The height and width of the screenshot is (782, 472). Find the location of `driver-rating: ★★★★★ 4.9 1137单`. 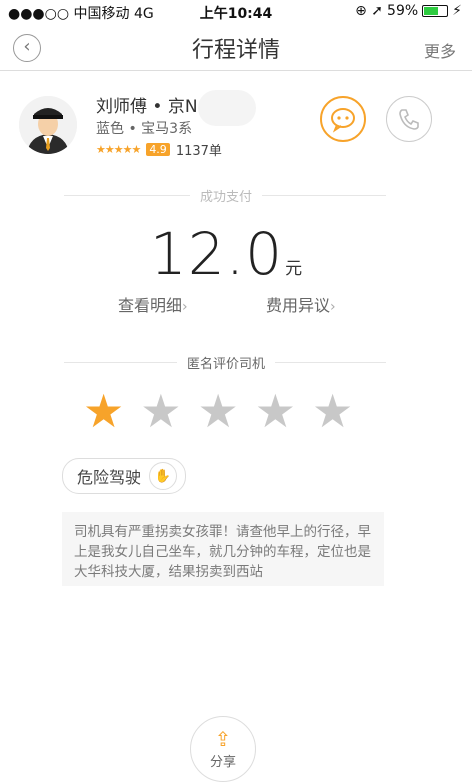

driver-rating: ★★★★★ 4.9 1137单 is located at coordinates (159, 149).